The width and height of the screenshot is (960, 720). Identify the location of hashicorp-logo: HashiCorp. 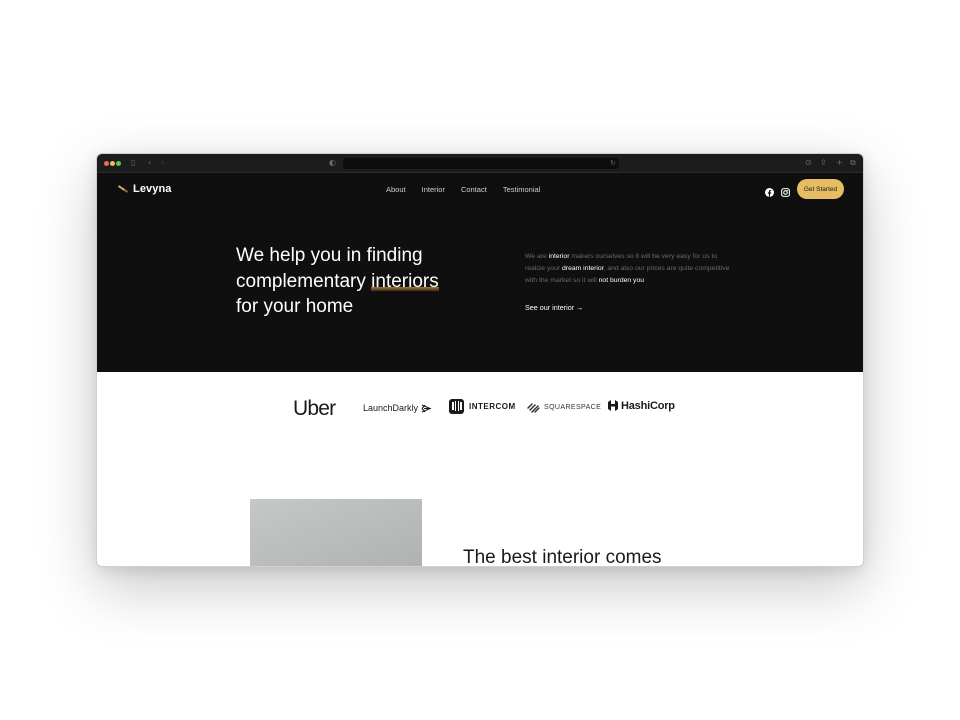
(641, 405).